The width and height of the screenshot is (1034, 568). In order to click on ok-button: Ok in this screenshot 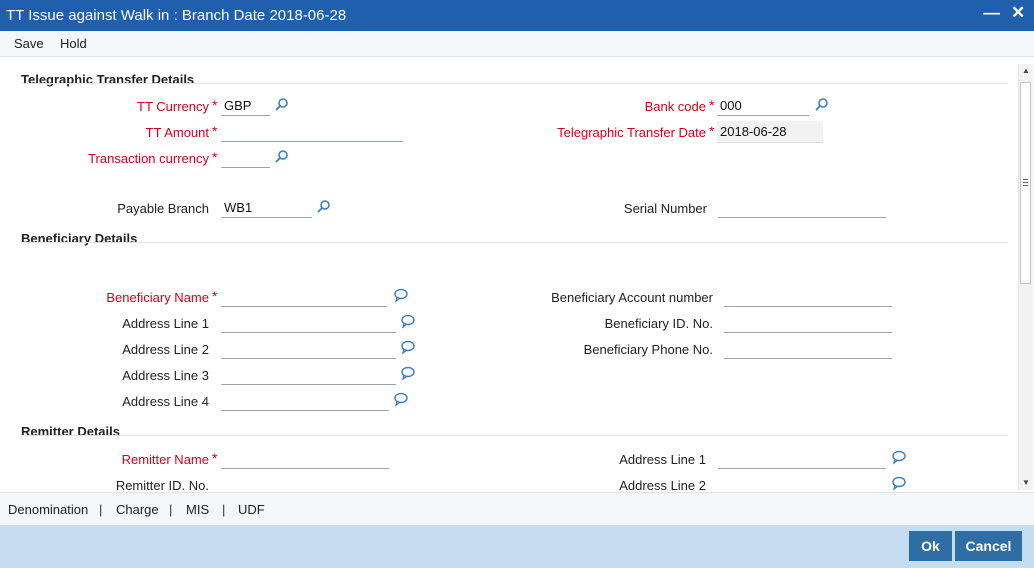, I will do `click(930, 546)`.